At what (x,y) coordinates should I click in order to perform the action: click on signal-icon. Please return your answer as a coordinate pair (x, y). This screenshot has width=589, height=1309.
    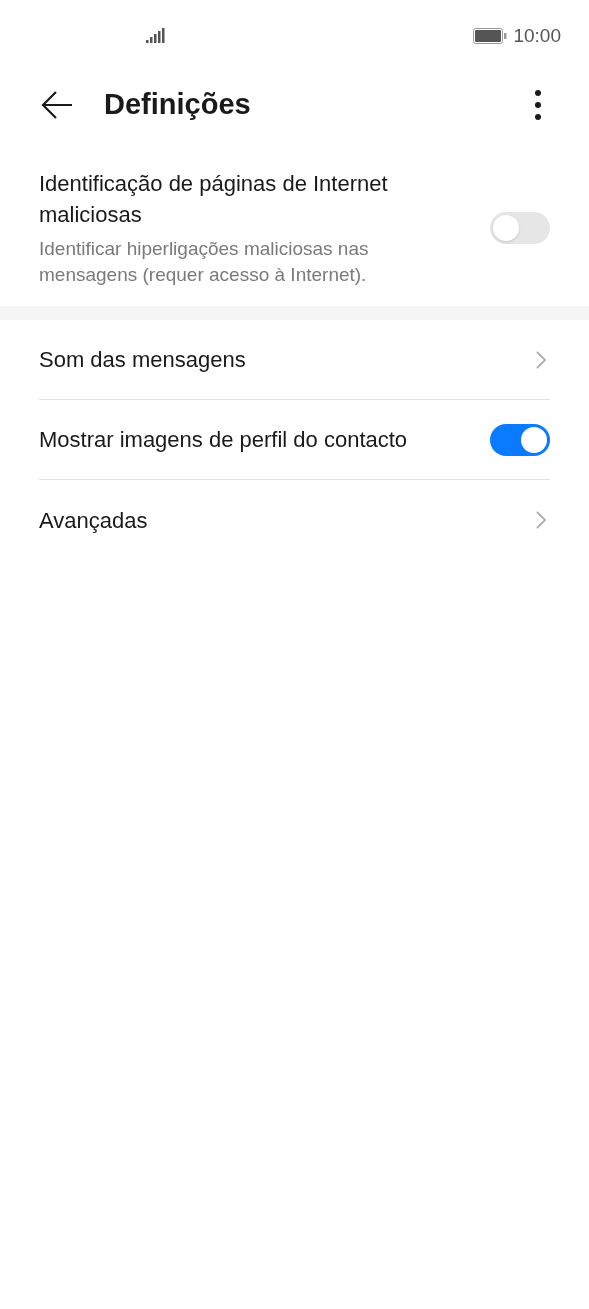
    Looking at the image, I should click on (156, 36).